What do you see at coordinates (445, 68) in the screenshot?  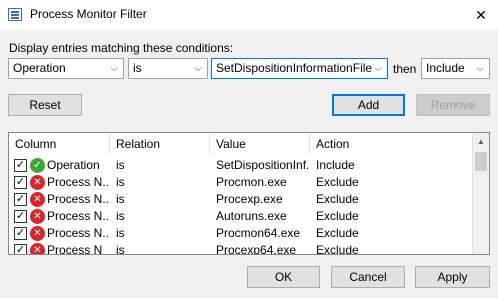 I see `action-dropdown-value: Include` at bounding box center [445, 68].